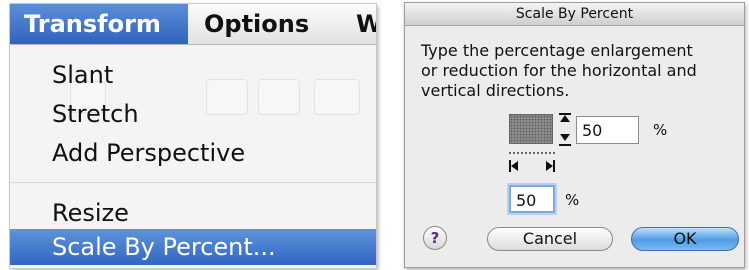  What do you see at coordinates (435, 238) in the screenshot?
I see `help-button: ?` at bounding box center [435, 238].